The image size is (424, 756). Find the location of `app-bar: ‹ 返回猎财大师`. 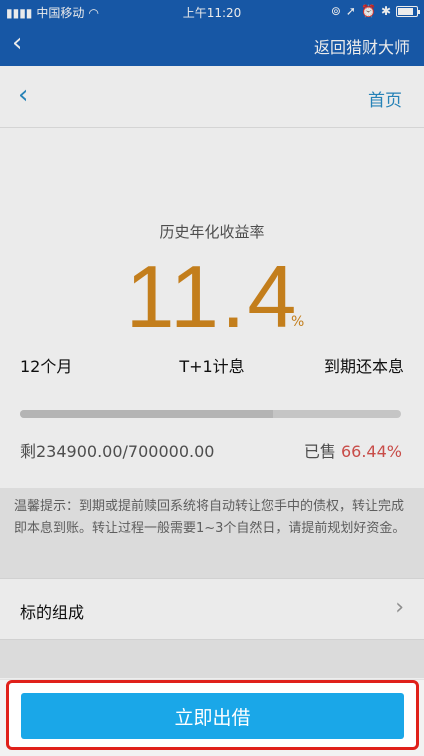

app-bar: ‹ 返回猎财大师 is located at coordinates (212, 44).